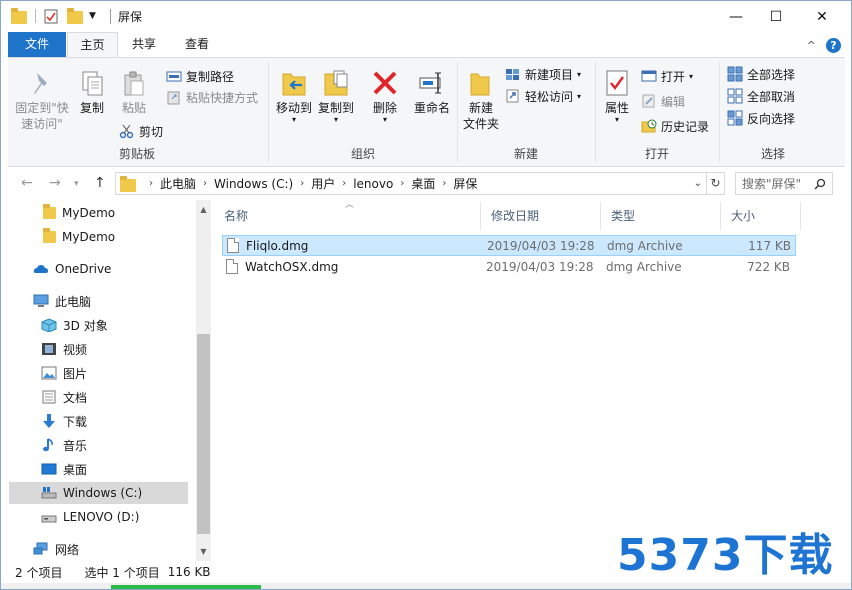 This screenshot has width=852, height=590. I want to click on properties-button: 属性 ▾, so click(617, 96).